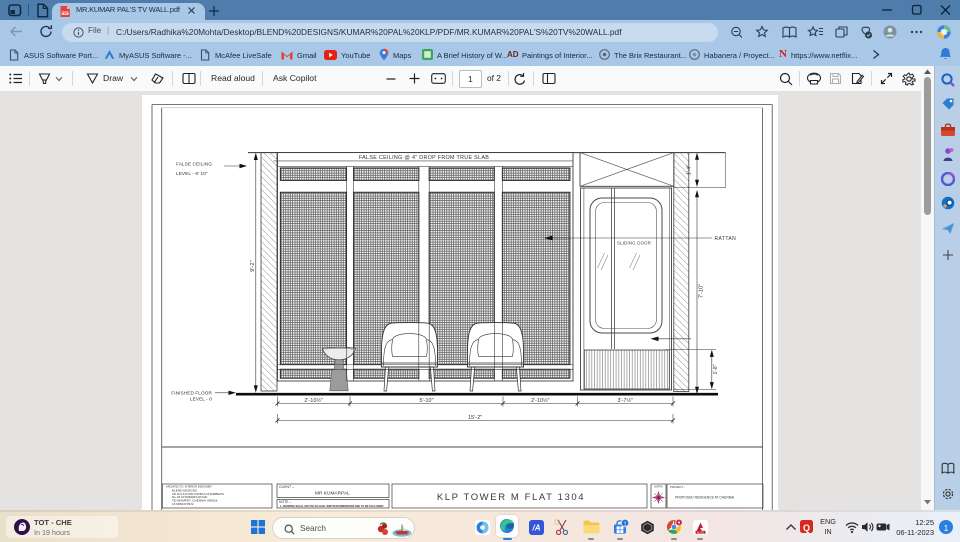 This screenshot has width=960, height=542. What do you see at coordinates (624, 524) in the screenshot?
I see `svg-text: 1` at bounding box center [624, 524].